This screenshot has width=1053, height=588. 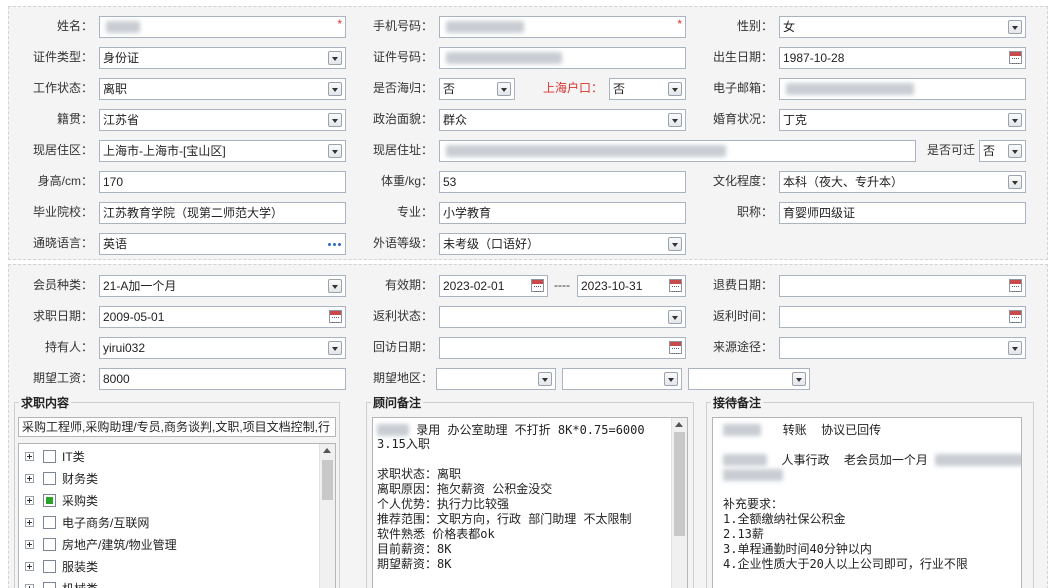 What do you see at coordinates (742, 316) in the screenshot?
I see `rebate-time-label: 返利时间：` at bounding box center [742, 316].